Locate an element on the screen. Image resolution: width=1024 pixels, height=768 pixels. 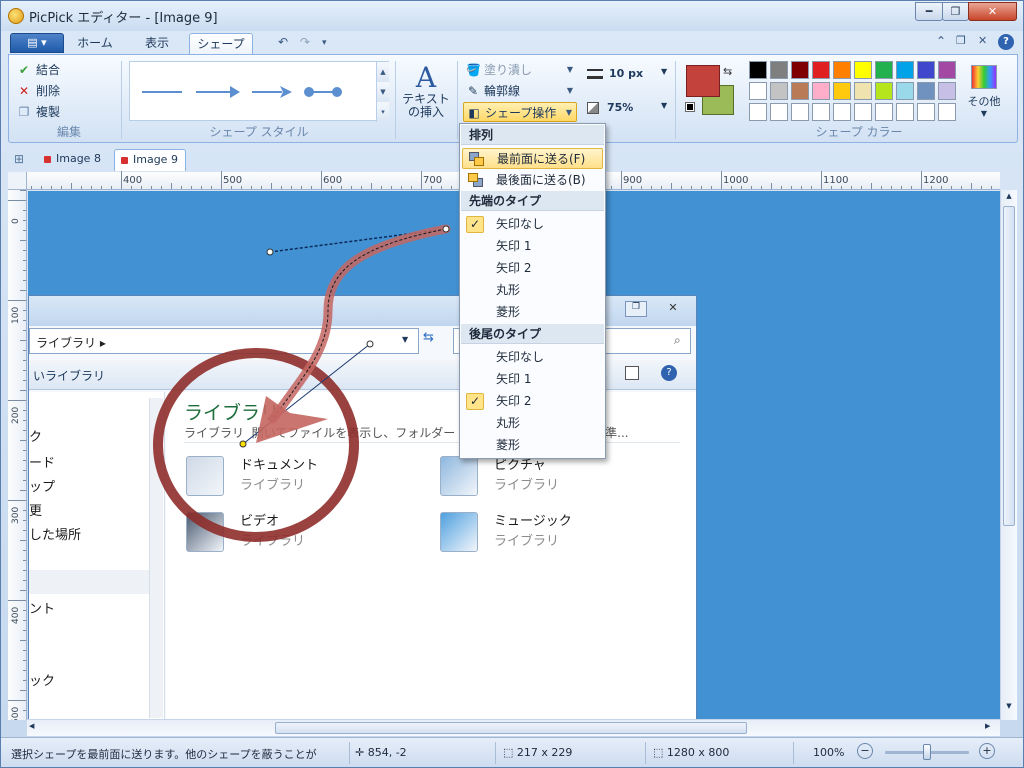
tab-home: ホーム is located at coordinates (95, 43).